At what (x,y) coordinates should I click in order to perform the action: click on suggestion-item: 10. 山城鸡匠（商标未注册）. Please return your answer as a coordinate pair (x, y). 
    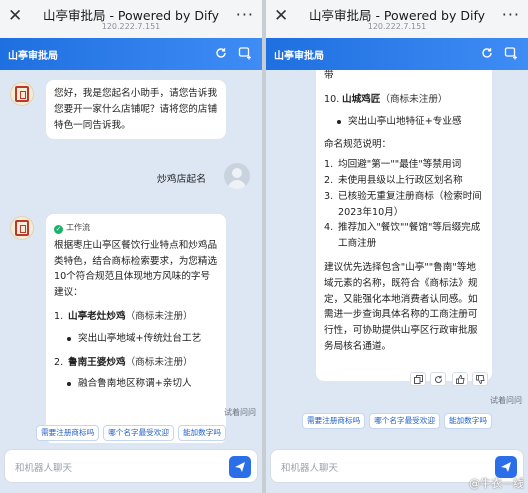
    Looking at the image, I should click on (386, 99).